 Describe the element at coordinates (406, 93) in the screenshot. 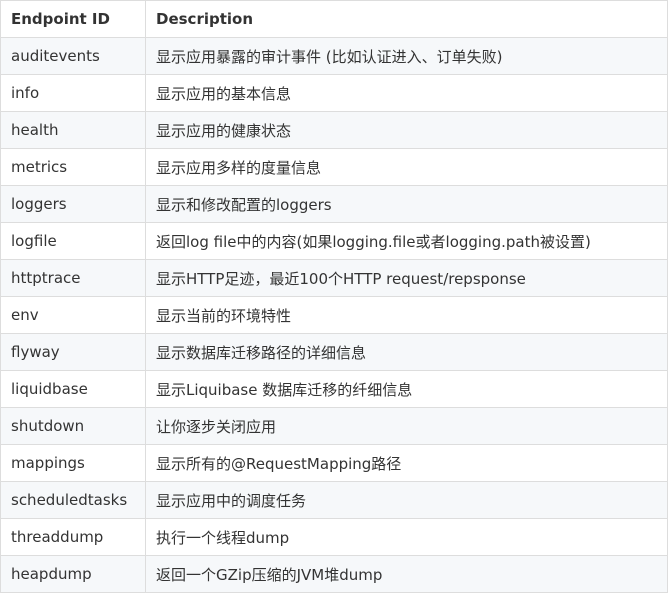

I see `description-cell: 显示应用的基本信息` at that location.